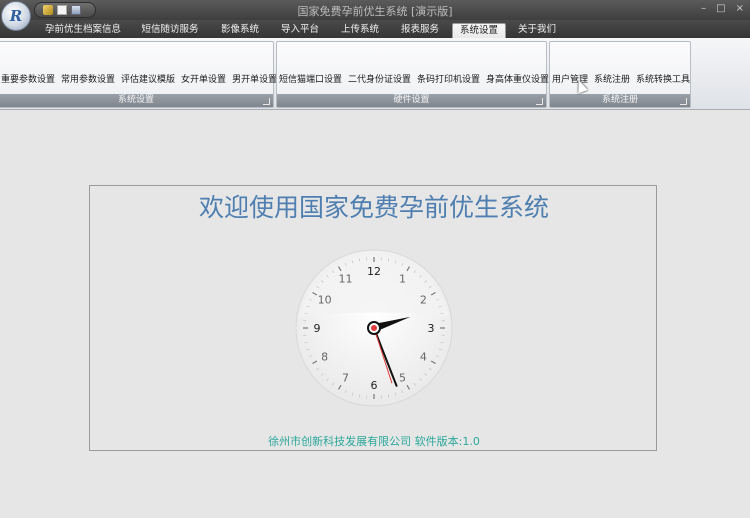 The image size is (750, 518). I want to click on group-label-system-settings: 系统设置, so click(136, 100).